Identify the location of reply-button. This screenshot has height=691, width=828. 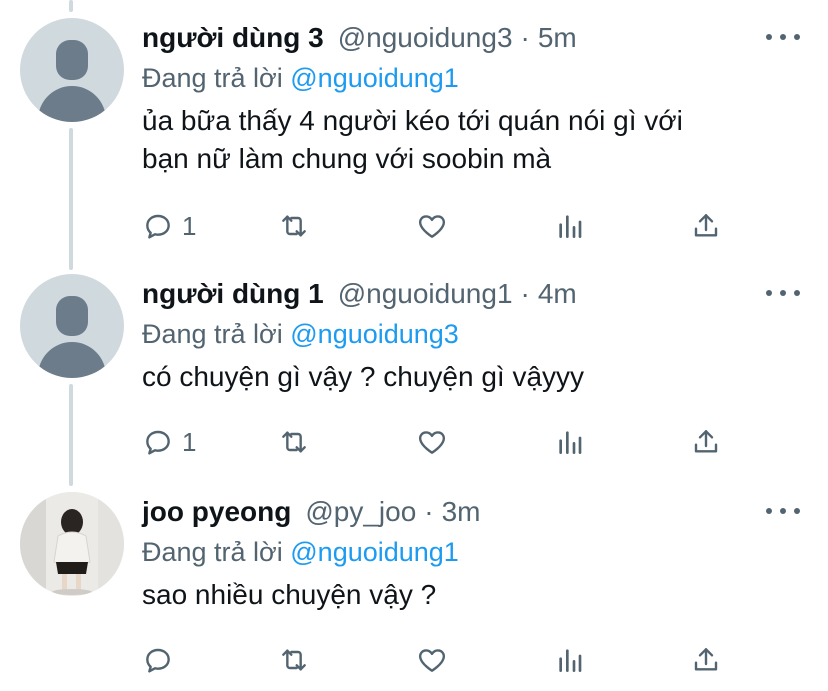
(162, 660).